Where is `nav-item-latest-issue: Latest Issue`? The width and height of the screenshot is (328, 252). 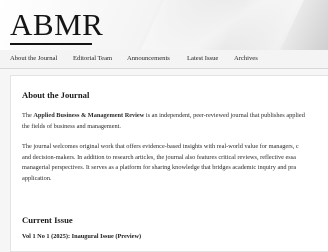 nav-item-latest-issue: Latest Issue is located at coordinates (202, 58).